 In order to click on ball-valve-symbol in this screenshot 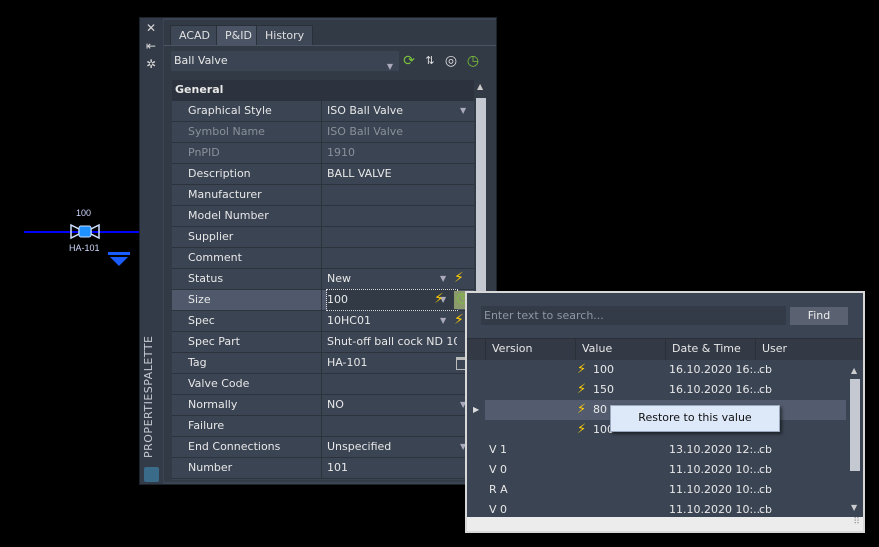, I will do `click(85, 231)`.